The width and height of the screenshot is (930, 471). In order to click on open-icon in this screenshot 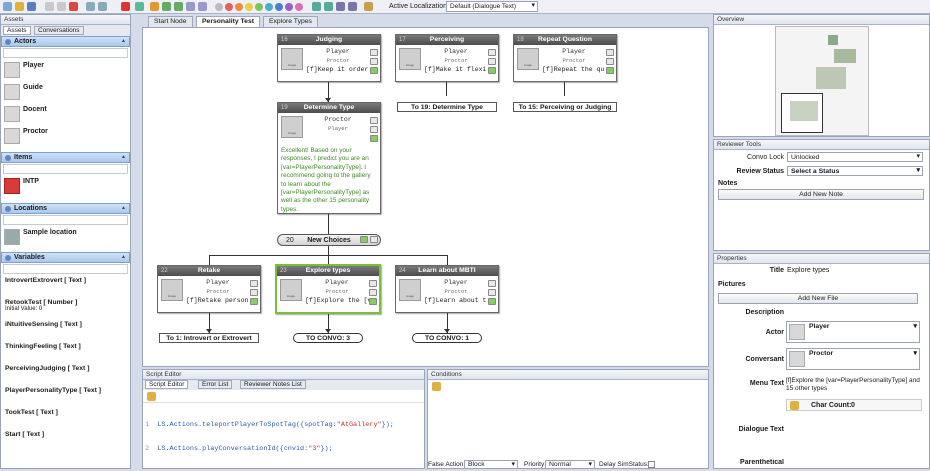, I will do `click(19, 6)`.